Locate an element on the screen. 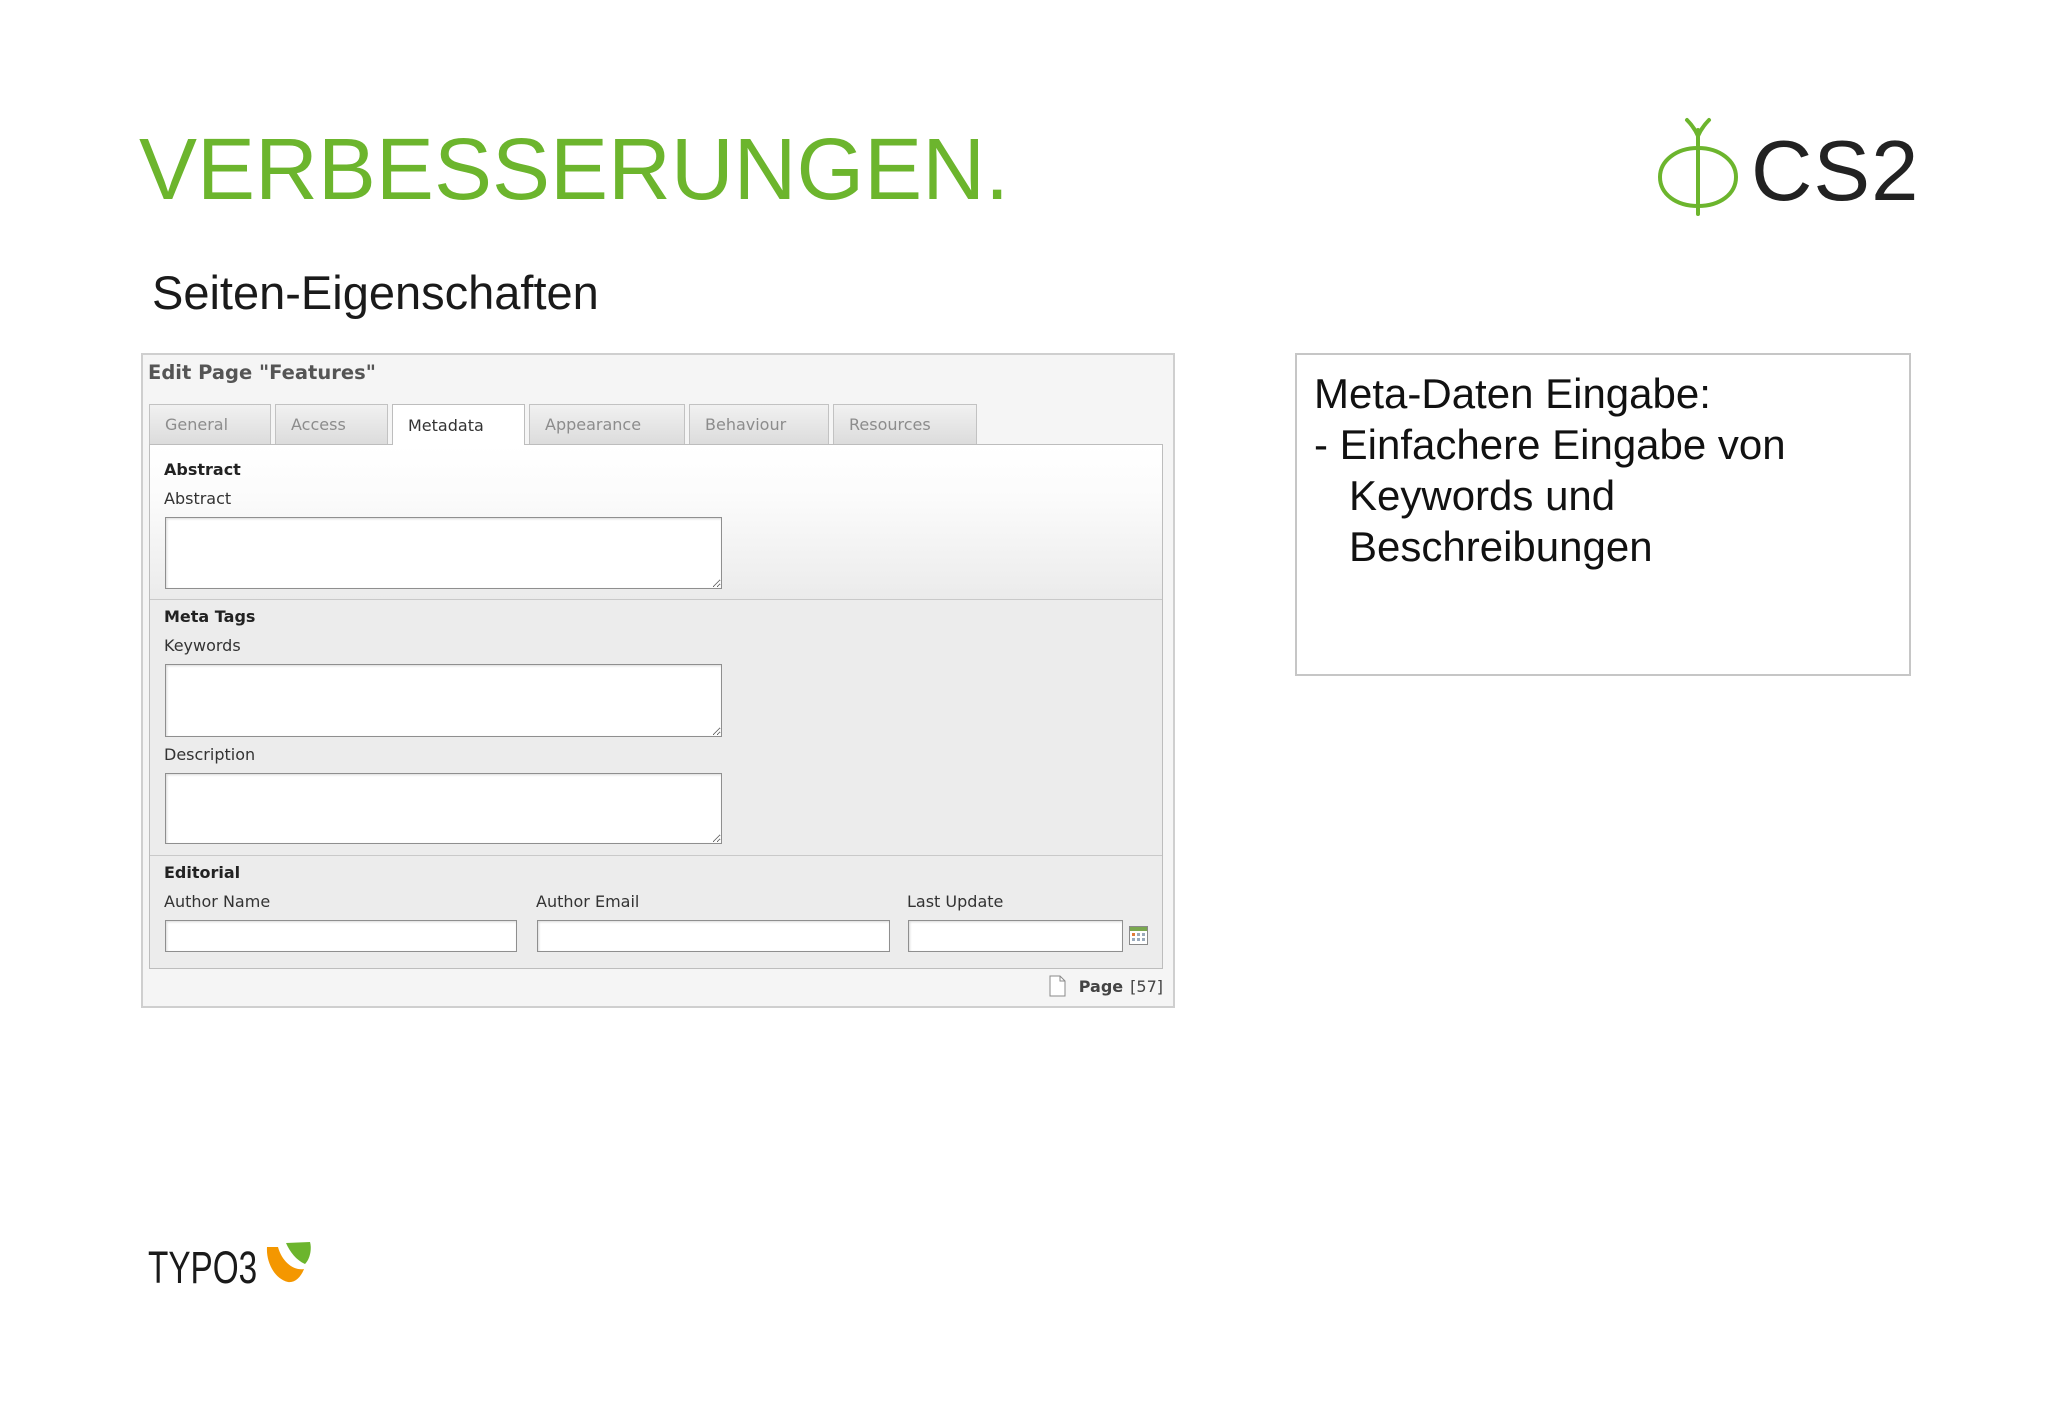 Image resolution: width=2048 pixels, height=1418 pixels. note-line: Meta-Daten Eingabe: is located at coordinates (1512, 393).